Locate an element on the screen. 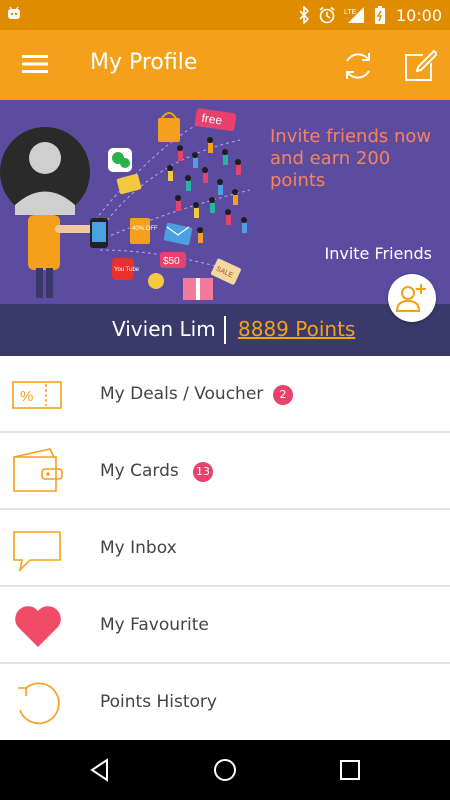 This screenshot has height=800, width=450. svg-text: You Tube is located at coordinates (127, 270).